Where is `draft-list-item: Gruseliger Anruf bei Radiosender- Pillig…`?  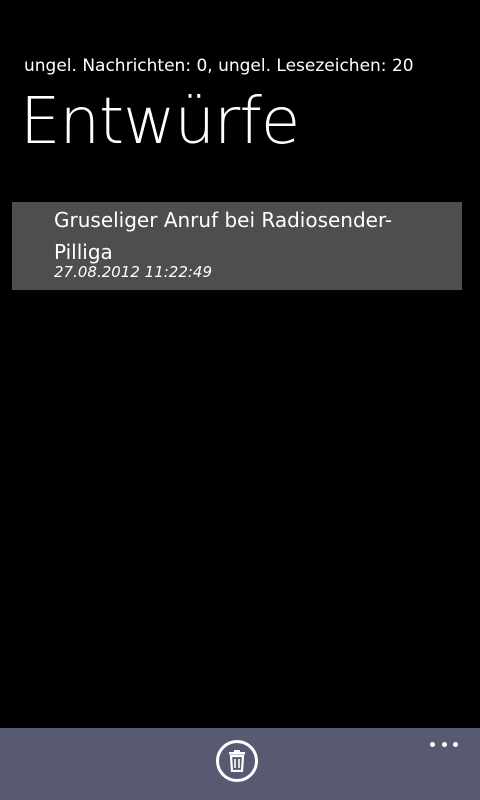 draft-list-item: Gruseliger Anruf bei Radiosender- Pillig… is located at coordinates (237, 246).